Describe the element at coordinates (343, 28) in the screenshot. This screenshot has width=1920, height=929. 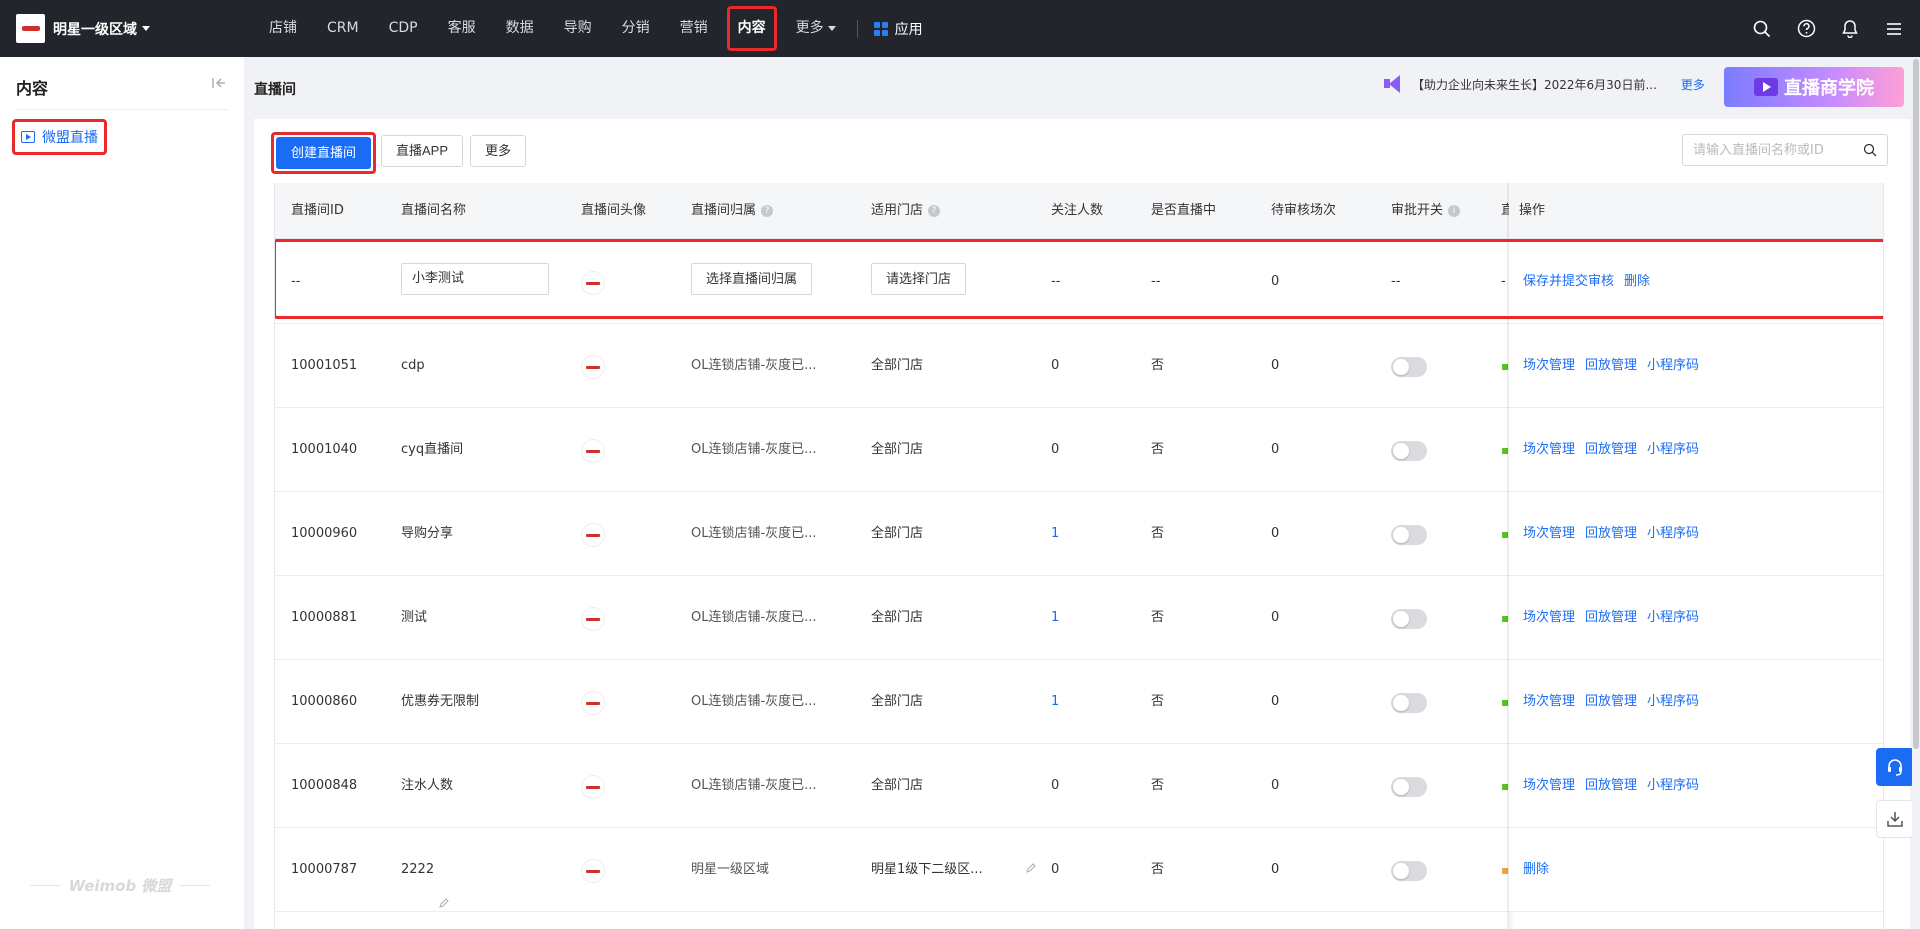
I see `nav-item-crm: CRM` at that location.